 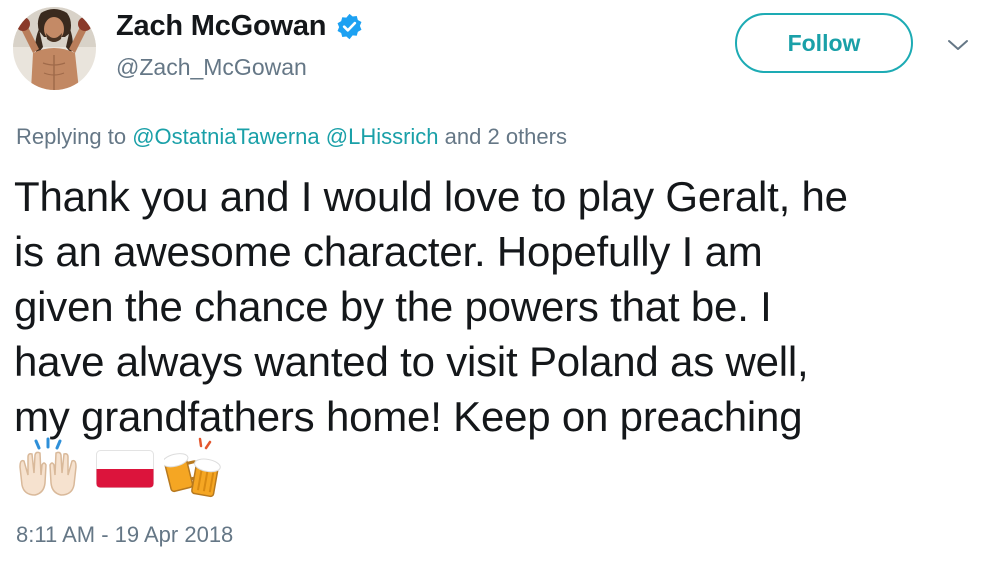 What do you see at coordinates (125, 469) in the screenshot?
I see `poland-flag-emoji` at bounding box center [125, 469].